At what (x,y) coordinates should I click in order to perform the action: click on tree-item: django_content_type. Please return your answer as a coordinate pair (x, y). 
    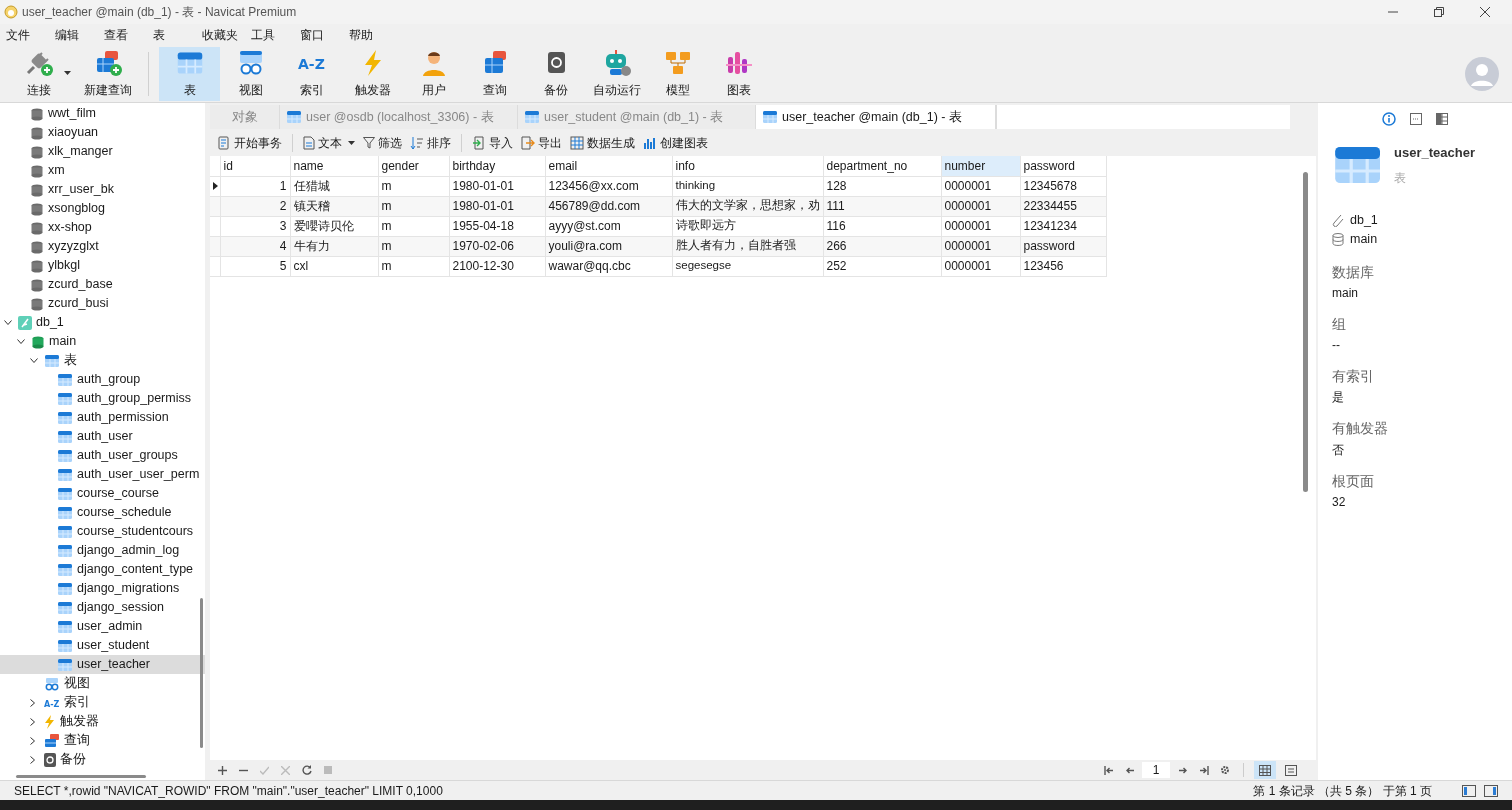
    Looking at the image, I should click on (140, 569).